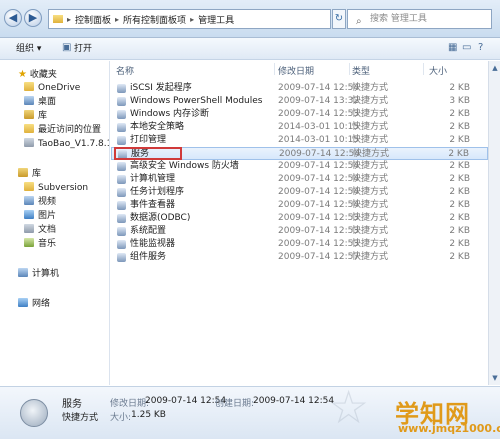 Image resolution: width=500 pixels, height=439 pixels. I want to click on scroll-down-icon: ▼, so click(495, 378).